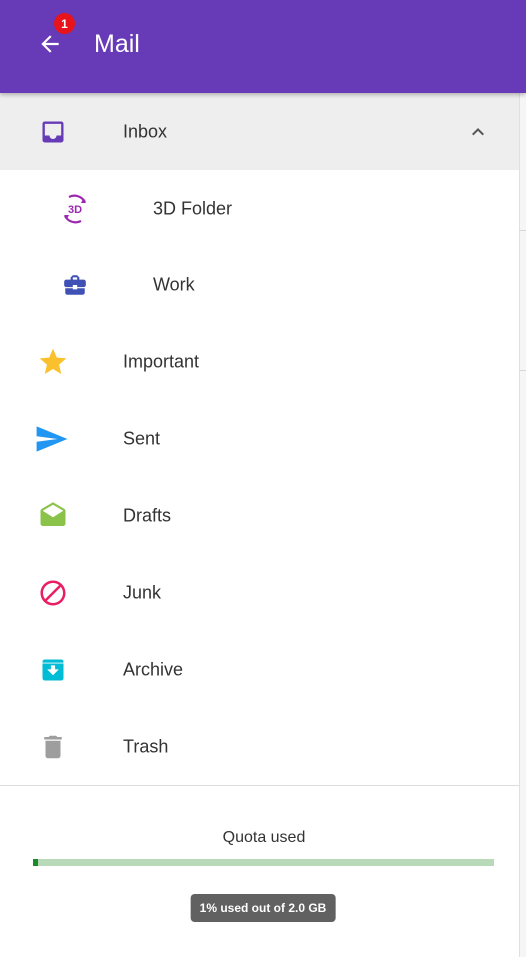 The width and height of the screenshot is (526, 957). Describe the element at coordinates (174, 284) in the screenshot. I see `nav-label-work: Work` at that location.